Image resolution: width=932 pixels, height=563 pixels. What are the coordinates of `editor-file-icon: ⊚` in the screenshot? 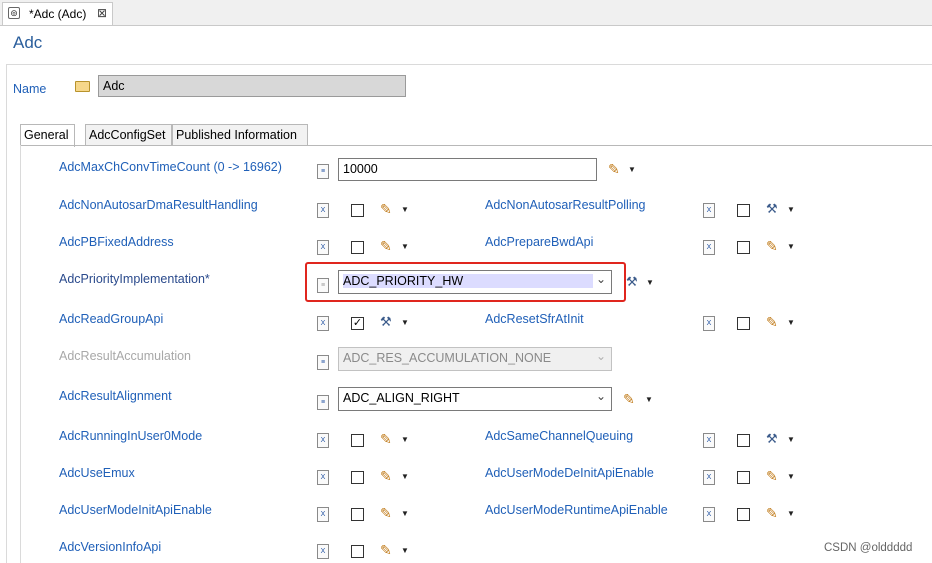 It's located at (14, 13).